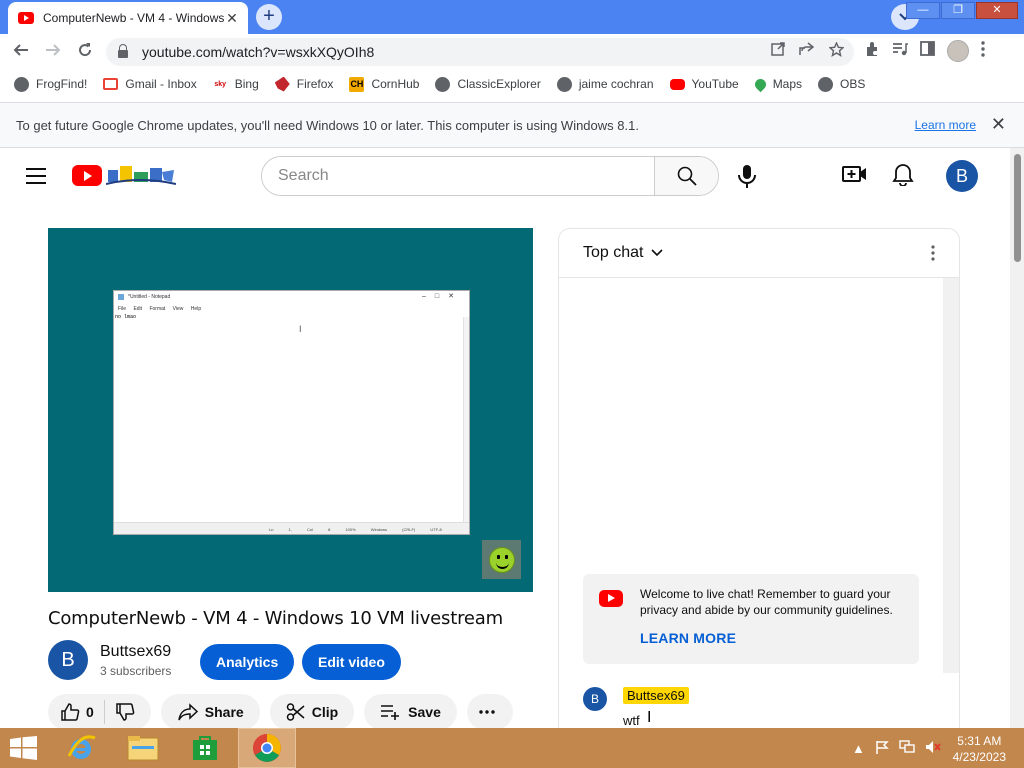  Describe the element at coordinates (325, 712) in the screenshot. I see `clip-label: Clip` at that location.